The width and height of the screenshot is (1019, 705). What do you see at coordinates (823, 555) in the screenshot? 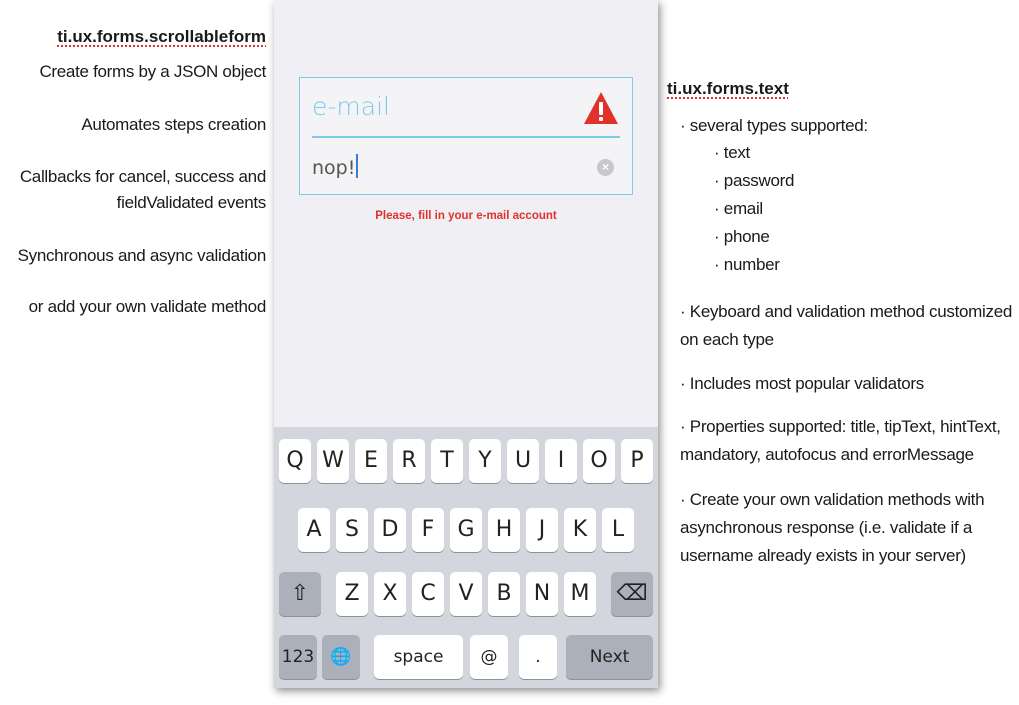
I see `right-note-custom-cont2: username already exists in your server)` at bounding box center [823, 555].